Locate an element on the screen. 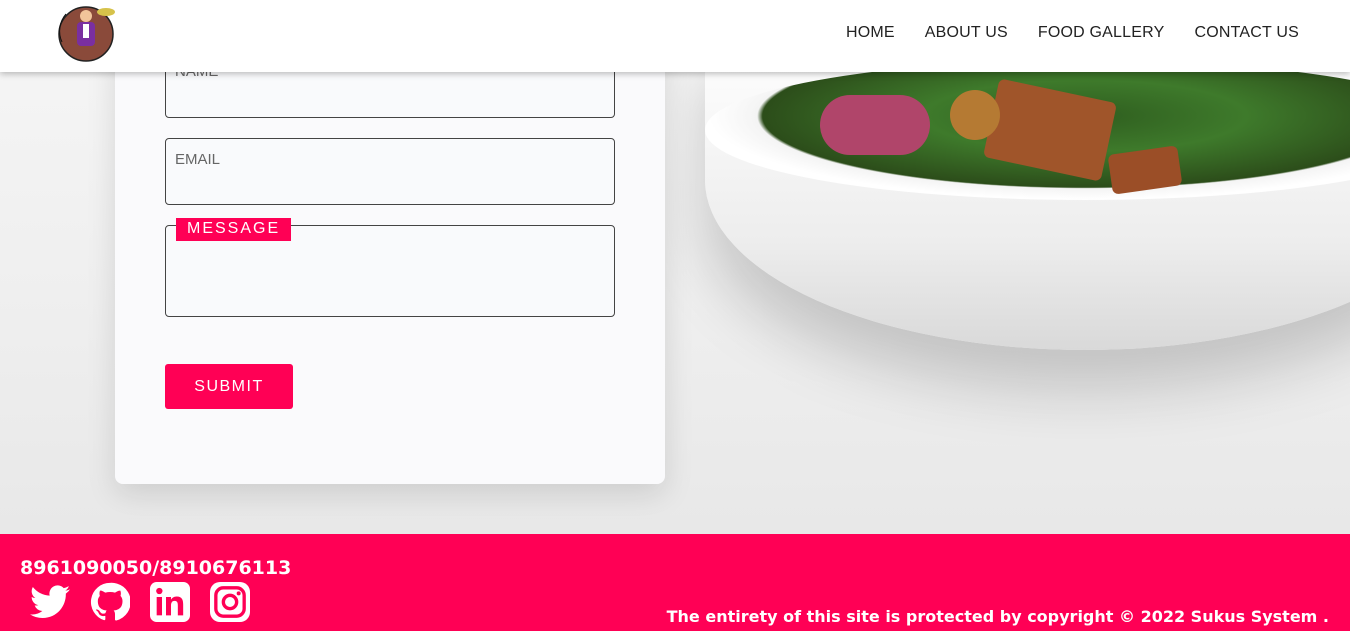  site-header: HOME ABOUT US FOOD GALLERY CONTACT US is located at coordinates (675, 36).